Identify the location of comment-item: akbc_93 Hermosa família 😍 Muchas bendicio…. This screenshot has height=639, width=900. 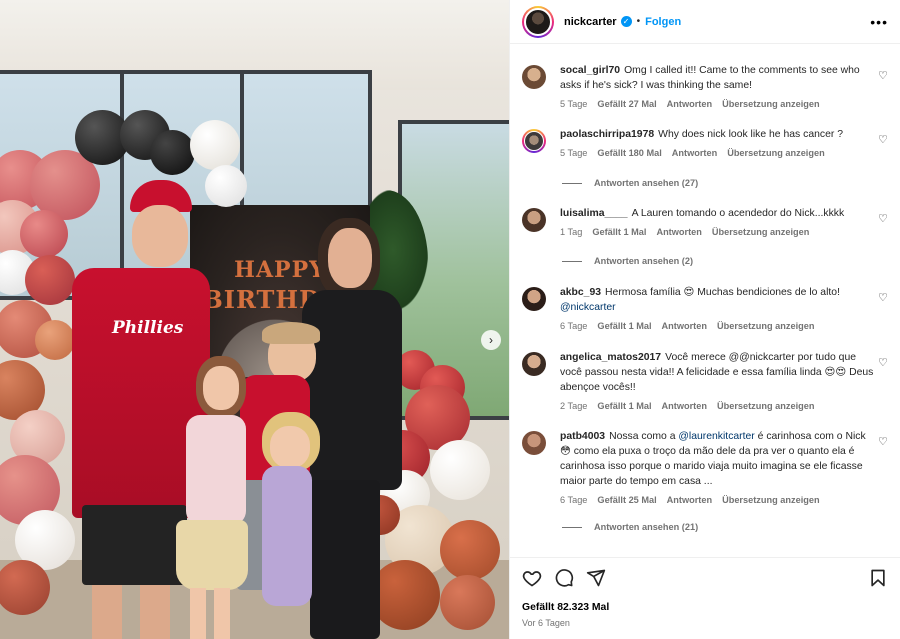
(707, 308).